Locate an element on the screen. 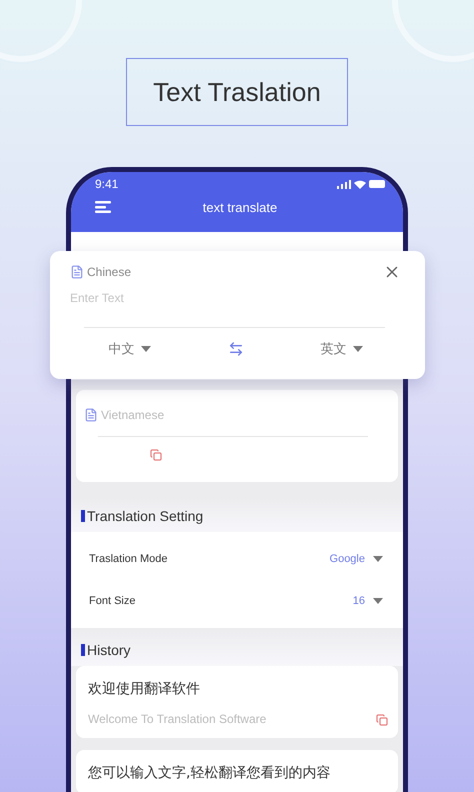  section-title: Translation Setting is located at coordinates (145, 516).